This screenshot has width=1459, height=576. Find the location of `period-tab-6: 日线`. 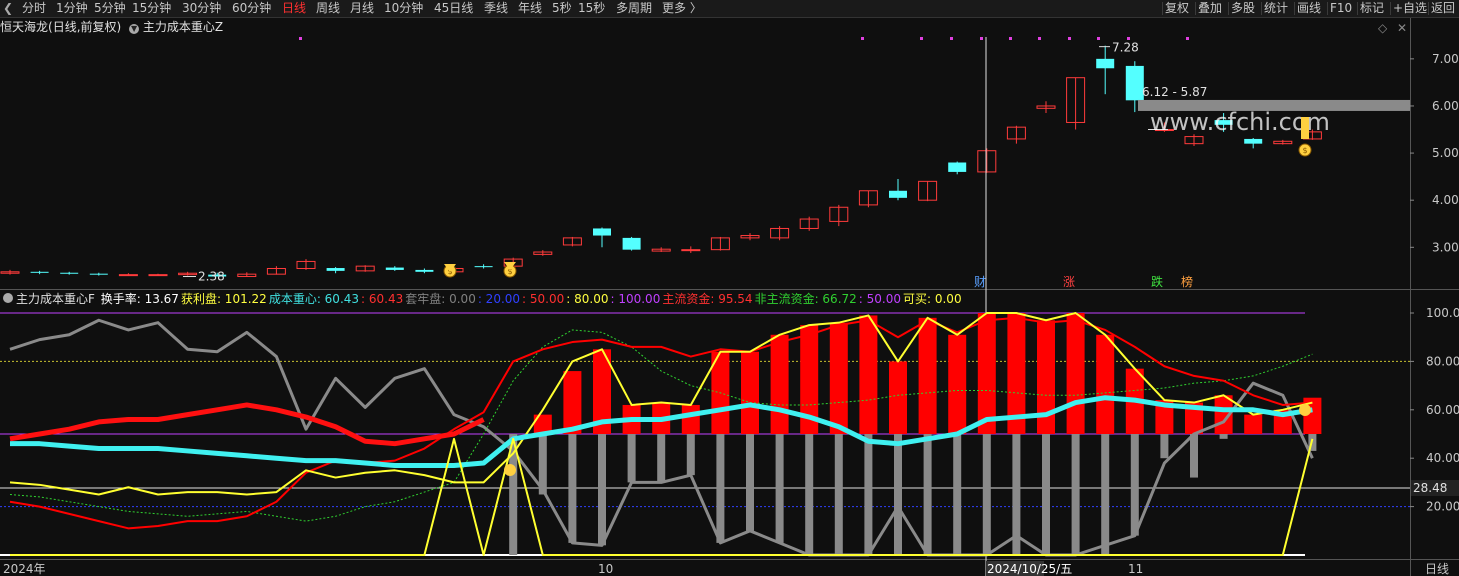

period-tab-6: 日线 is located at coordinates (294, 8).